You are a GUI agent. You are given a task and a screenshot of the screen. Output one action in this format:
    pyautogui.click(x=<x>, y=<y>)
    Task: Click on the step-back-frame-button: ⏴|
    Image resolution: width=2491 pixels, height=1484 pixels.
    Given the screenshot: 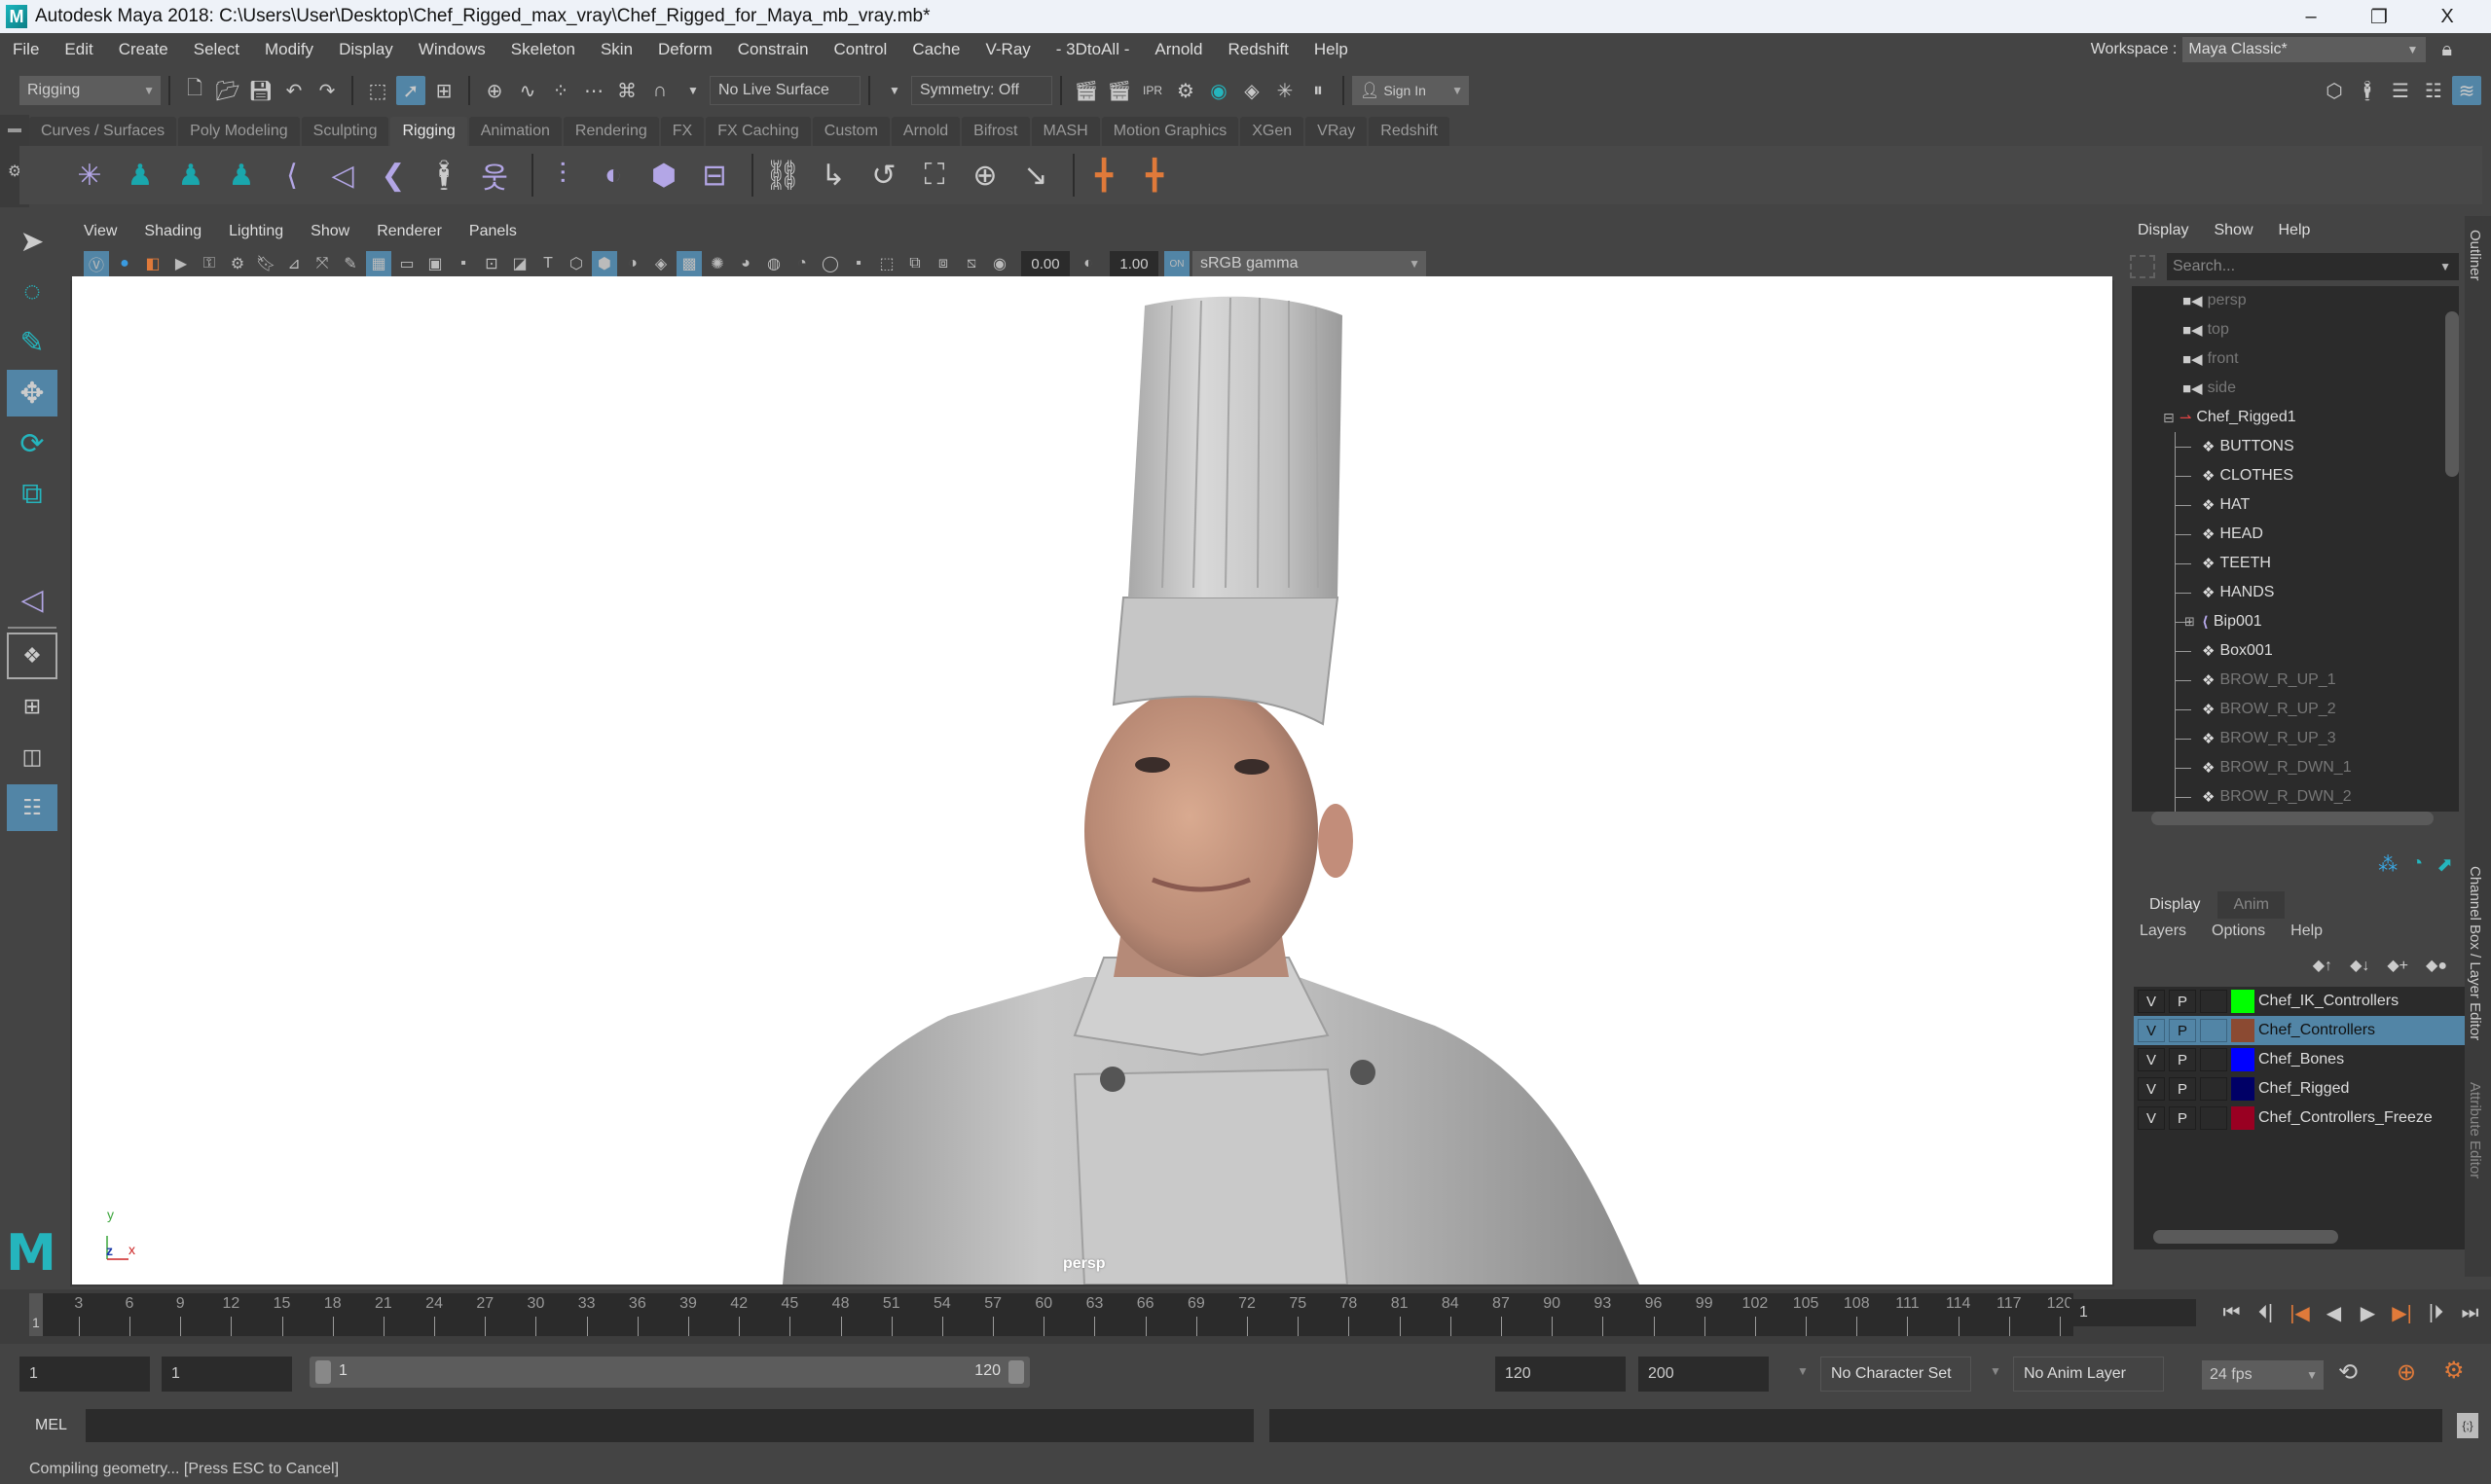 What is the action you would take?
    pyautogui.click(x=2266, y=1313)
    